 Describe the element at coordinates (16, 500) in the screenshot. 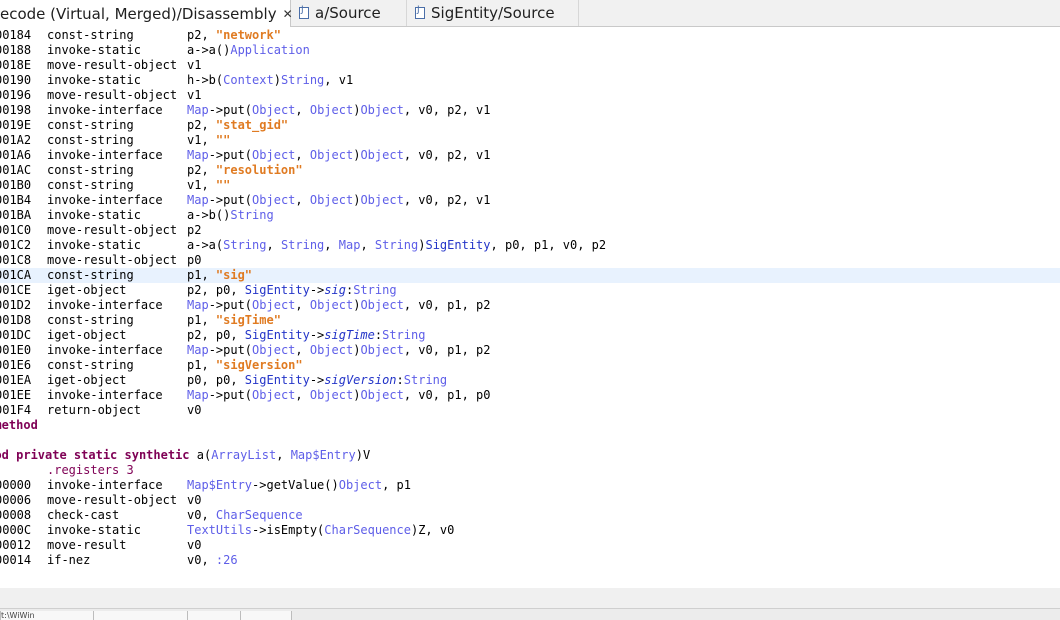

I see `instruction-address: 00006` at that location.